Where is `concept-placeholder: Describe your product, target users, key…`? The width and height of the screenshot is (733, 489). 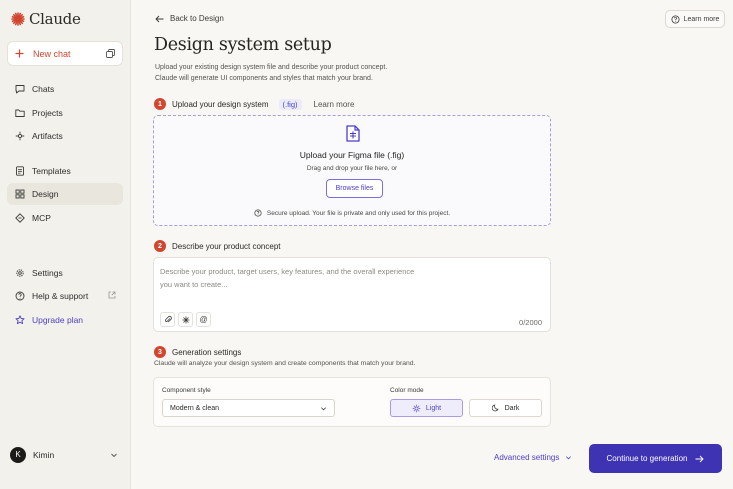
concept-placeholder: Describe your product, target users, key… is located at coordinates (310, 278).